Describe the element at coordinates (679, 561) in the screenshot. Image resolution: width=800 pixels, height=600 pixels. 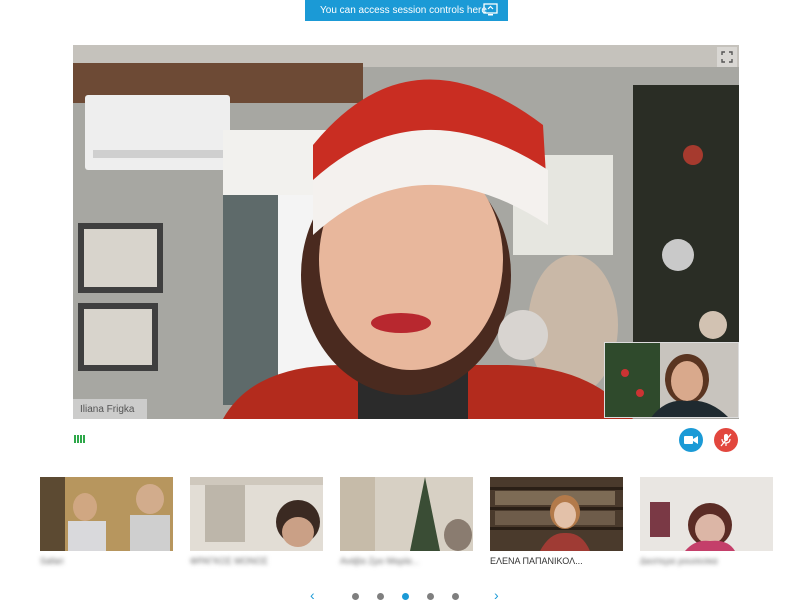
I see `participant-name: Διεστερα ρουσεσκα` at that location.